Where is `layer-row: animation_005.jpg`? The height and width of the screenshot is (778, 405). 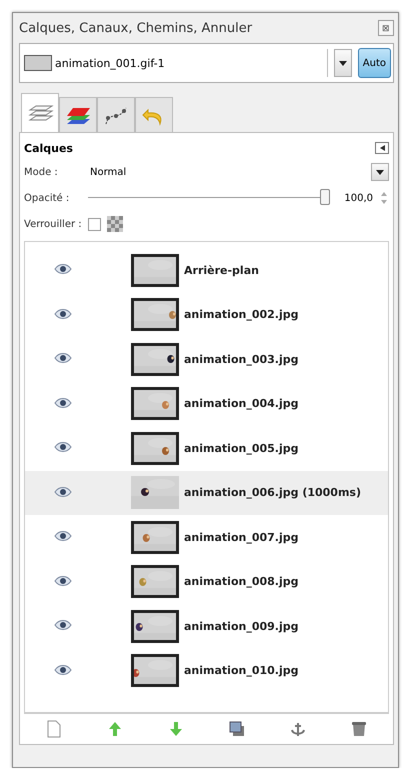 layer-row: animation_005.jpg is located at coordinates (206, 448).